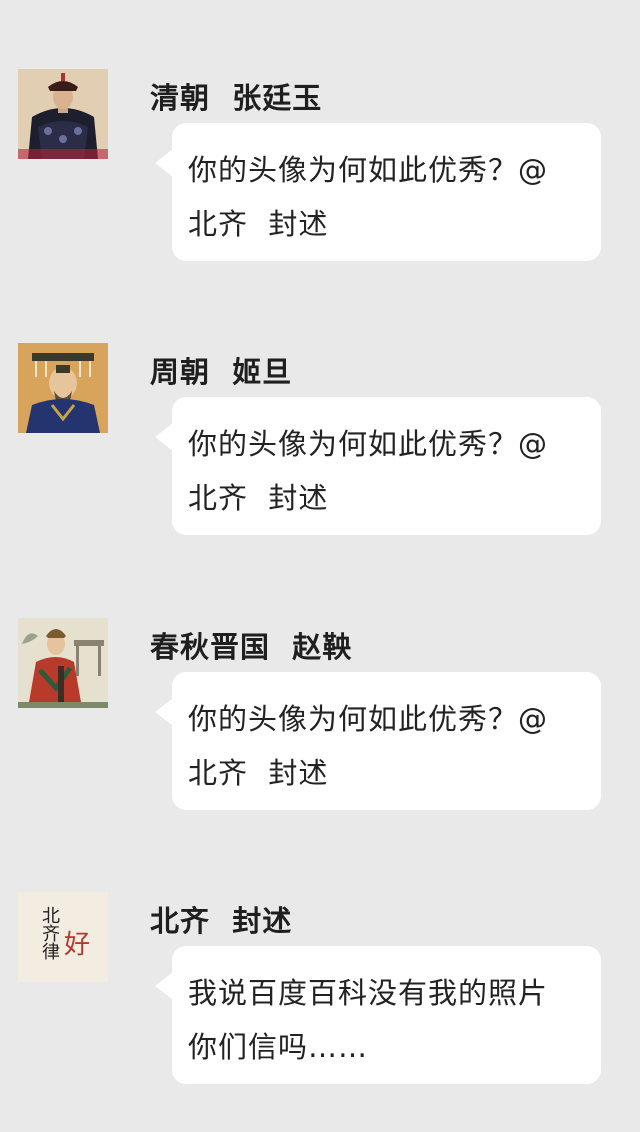 Image resolution: width=640 pixels, height=1132 pixels. What do you see at coordinates (63, 114) in the screenshot?
I see `qing-official-portrait-icon` at bounding box center [63, 114].